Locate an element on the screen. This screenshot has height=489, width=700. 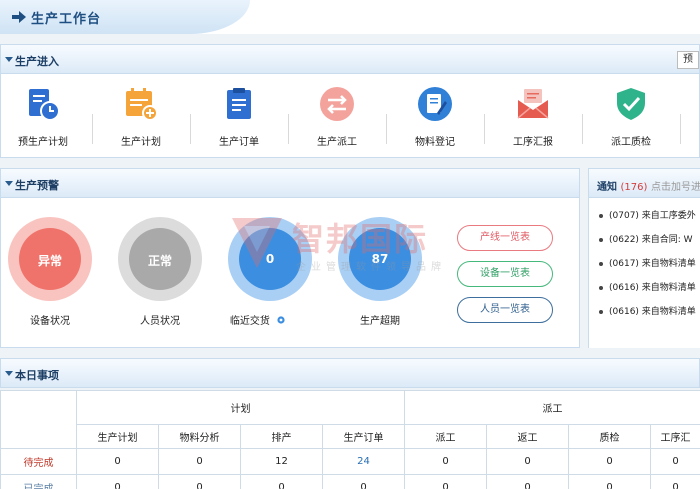
notice-item: (0622) 来自合同: W is located at coordinates (646, 238).